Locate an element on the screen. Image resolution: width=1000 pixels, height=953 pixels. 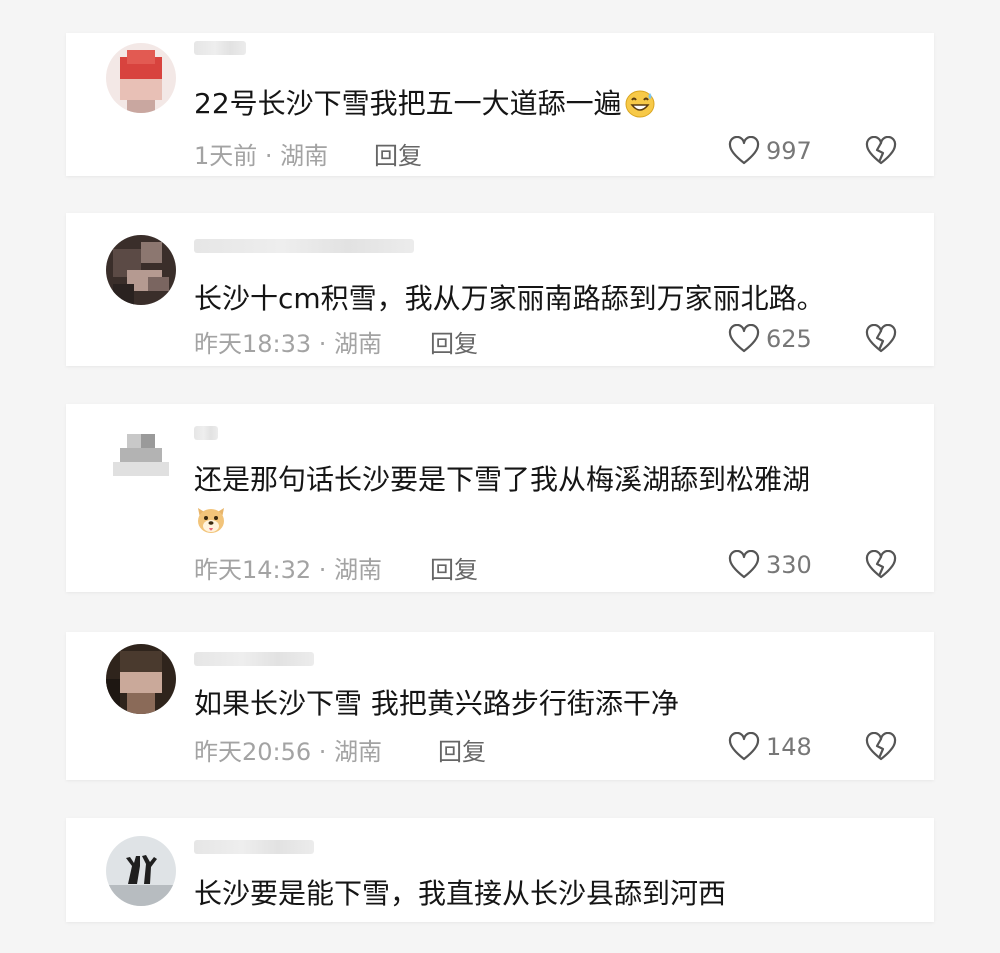
comment-time: 昨天20:56 is located at coordinates (253, 752).